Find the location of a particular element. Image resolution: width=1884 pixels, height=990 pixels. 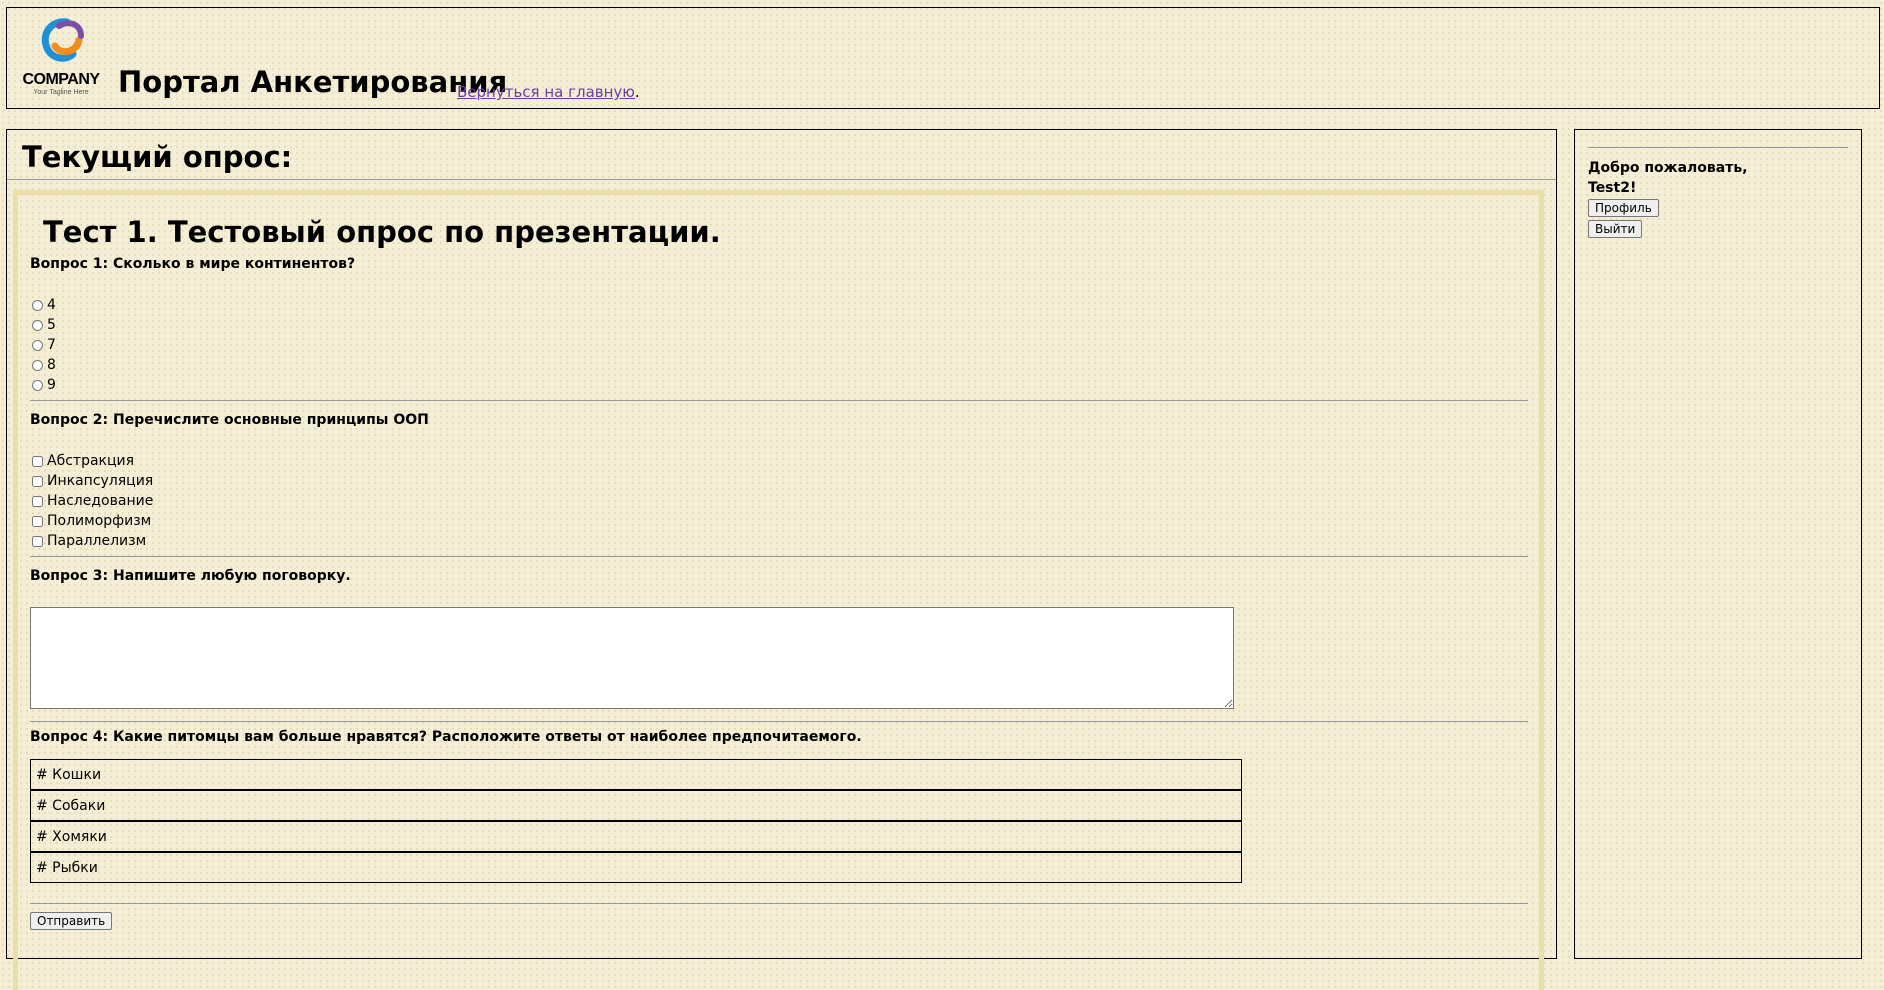

q1-option: 9 is located at coordinates (42, 385).